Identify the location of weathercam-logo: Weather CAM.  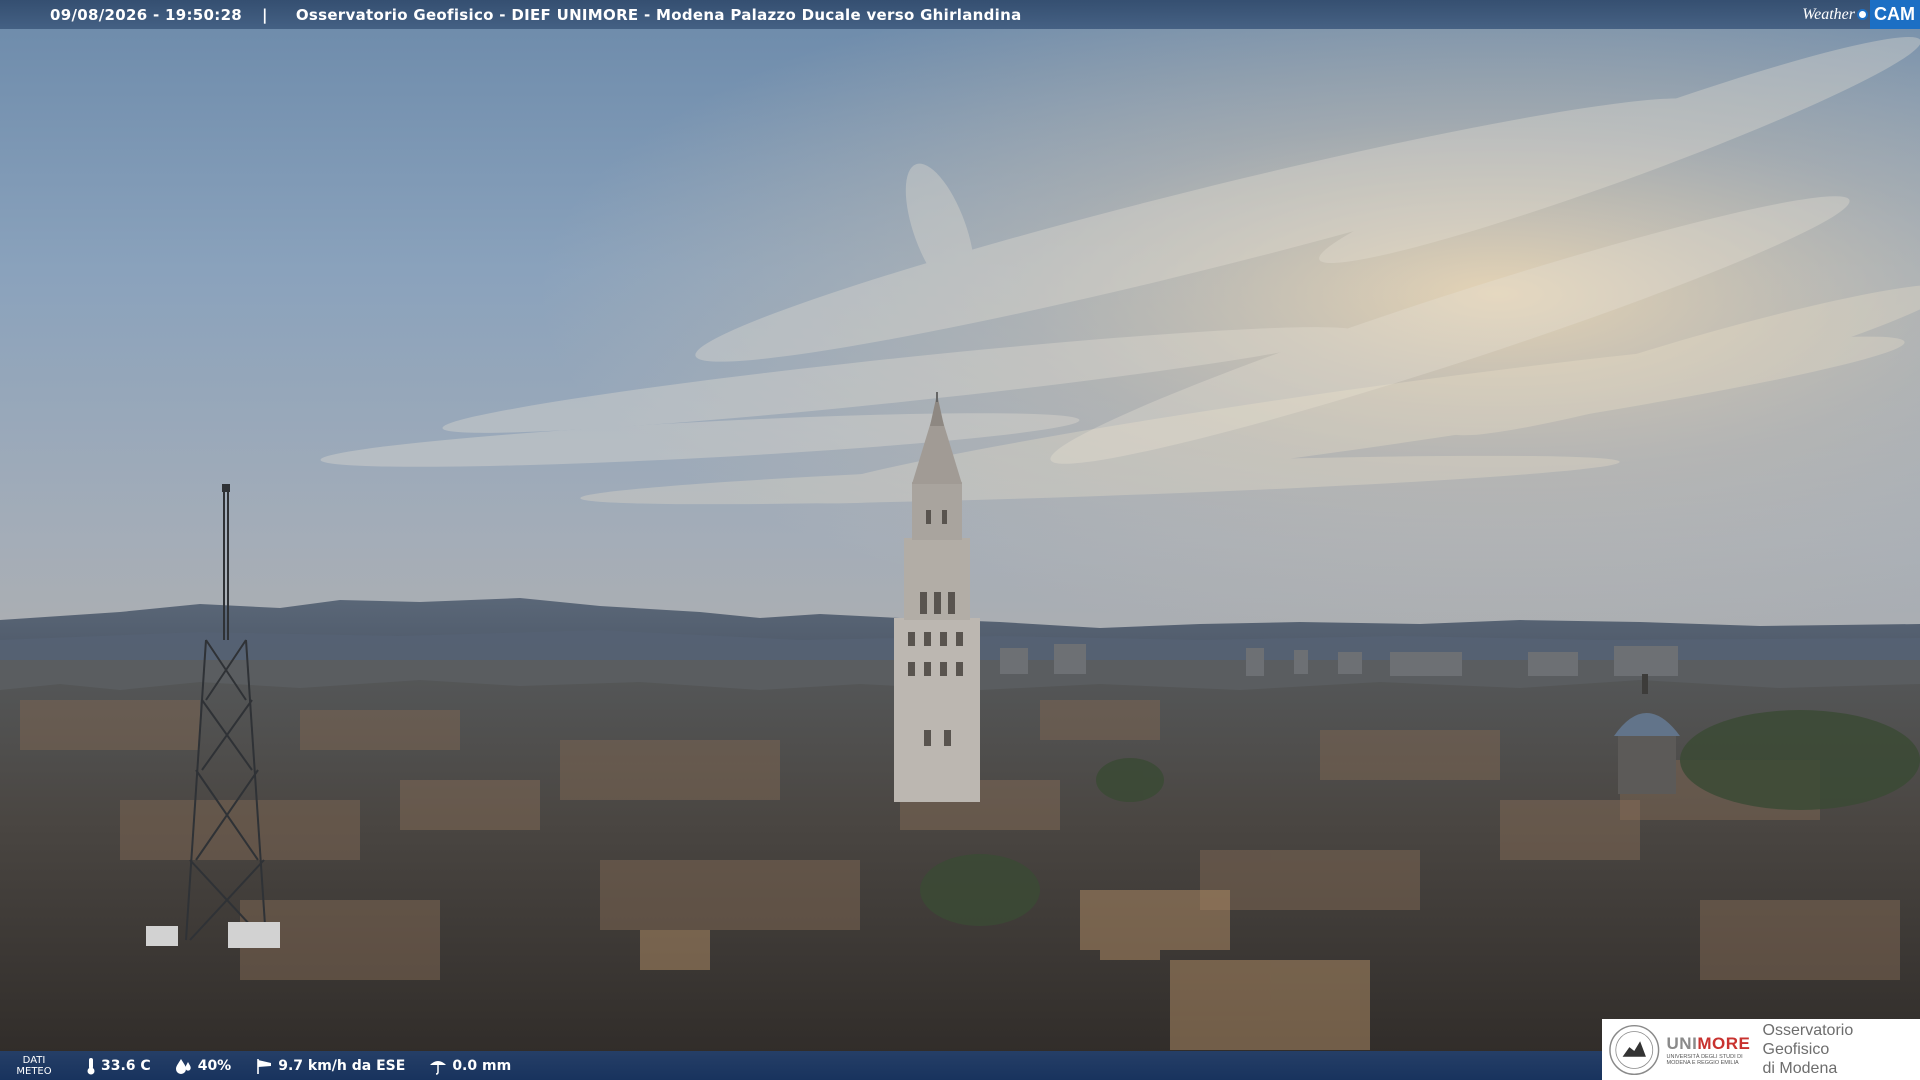
(1861, 14).